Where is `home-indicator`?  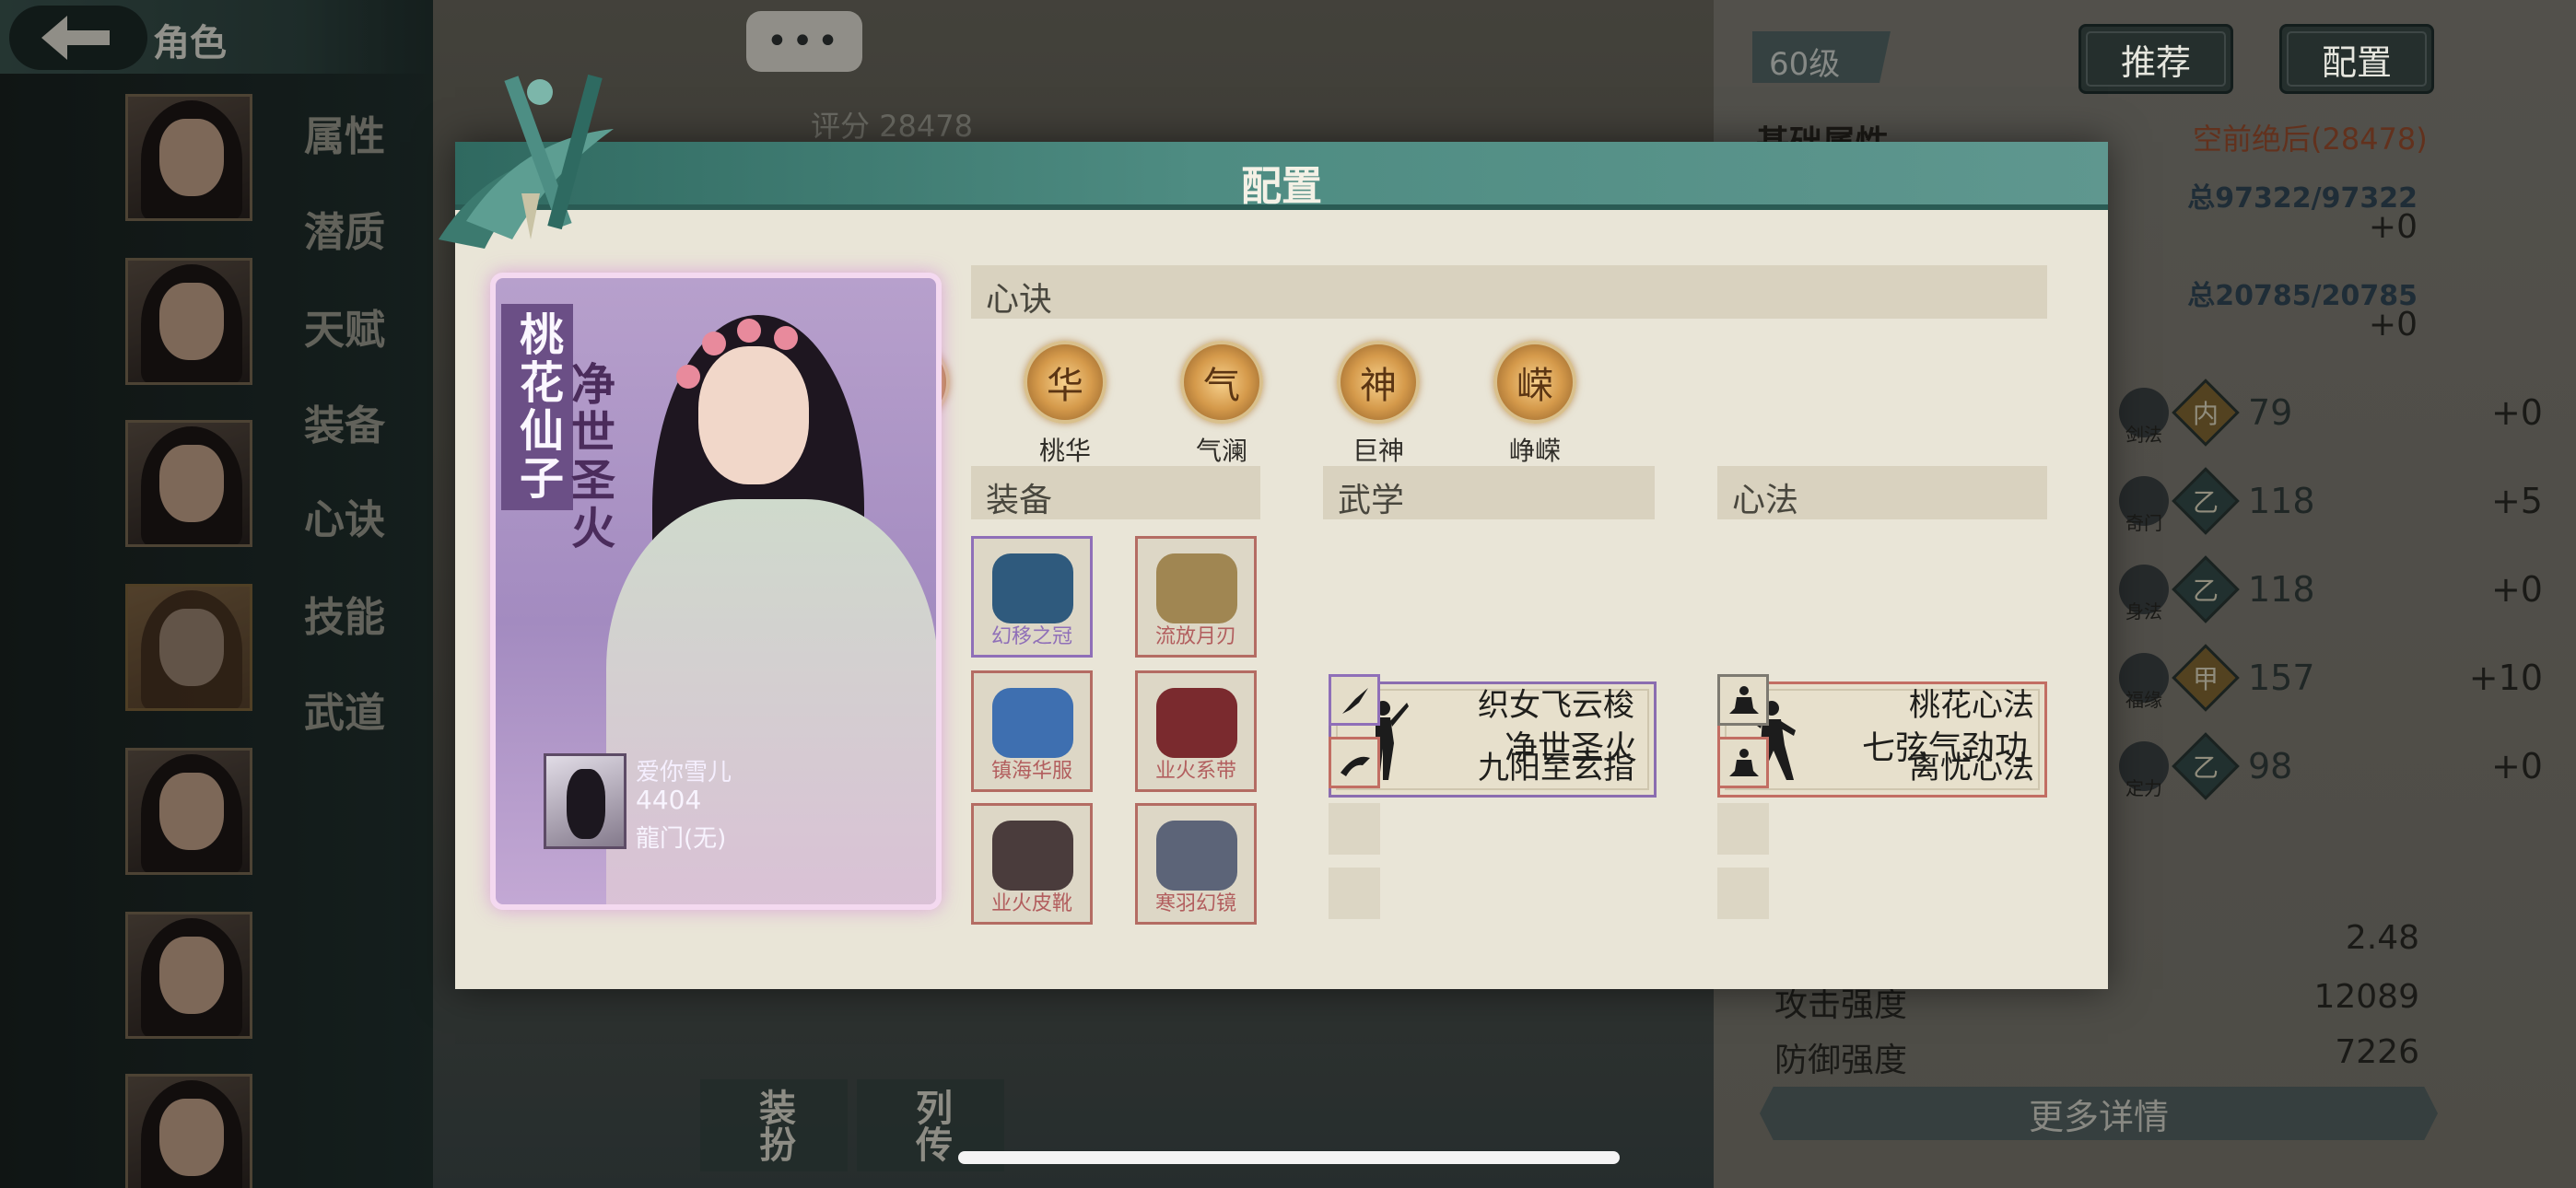
home-indicator is located at coordinates (1289, 1157).